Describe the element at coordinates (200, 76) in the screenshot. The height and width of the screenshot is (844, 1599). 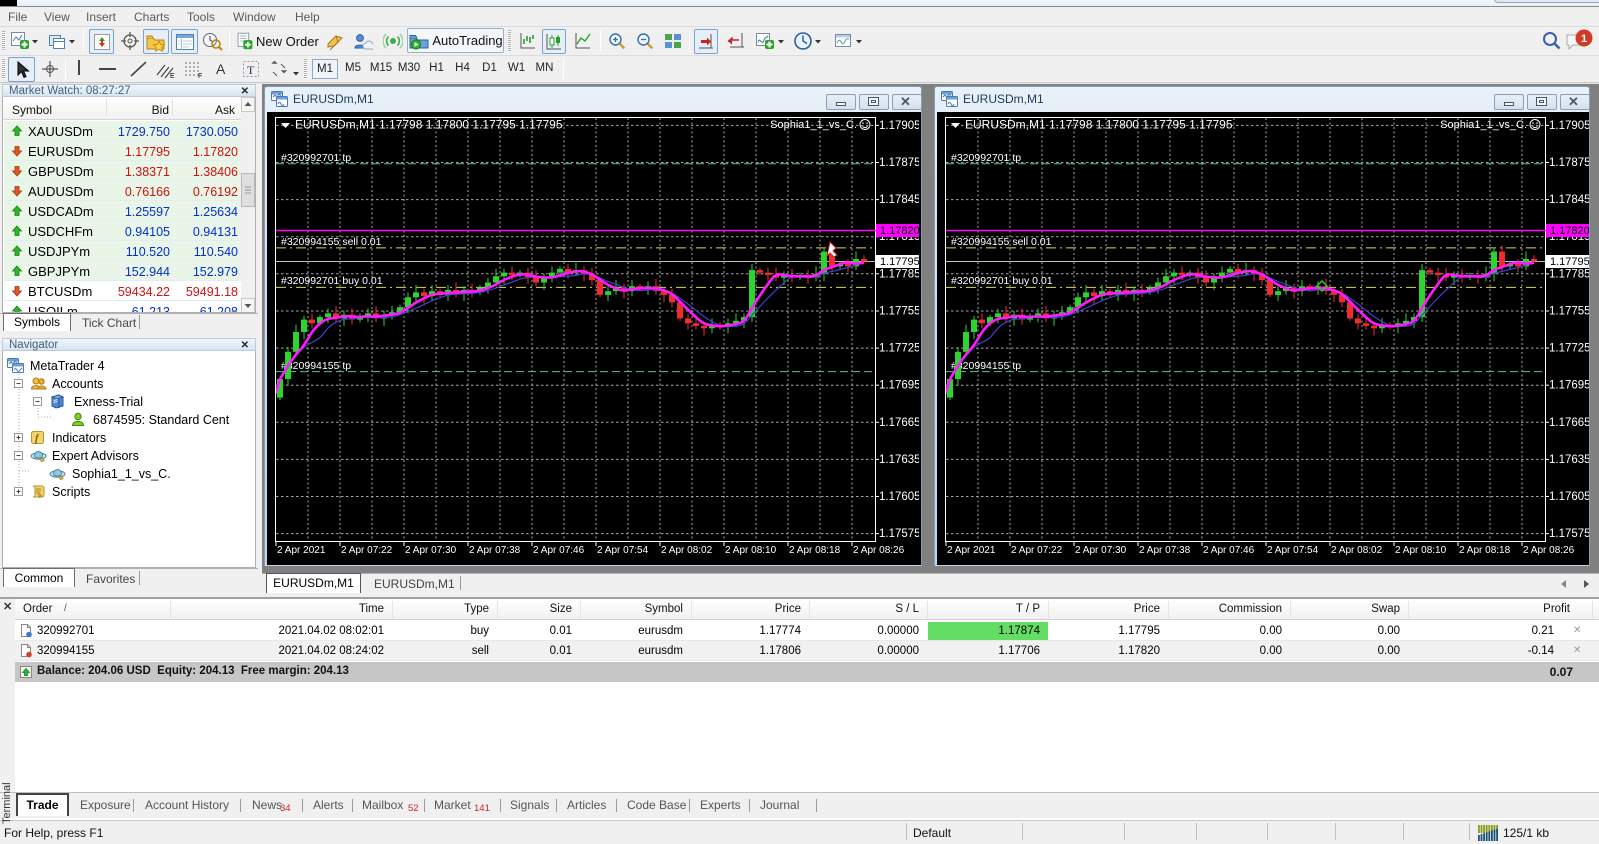
I see `svg-text: F` at that location.